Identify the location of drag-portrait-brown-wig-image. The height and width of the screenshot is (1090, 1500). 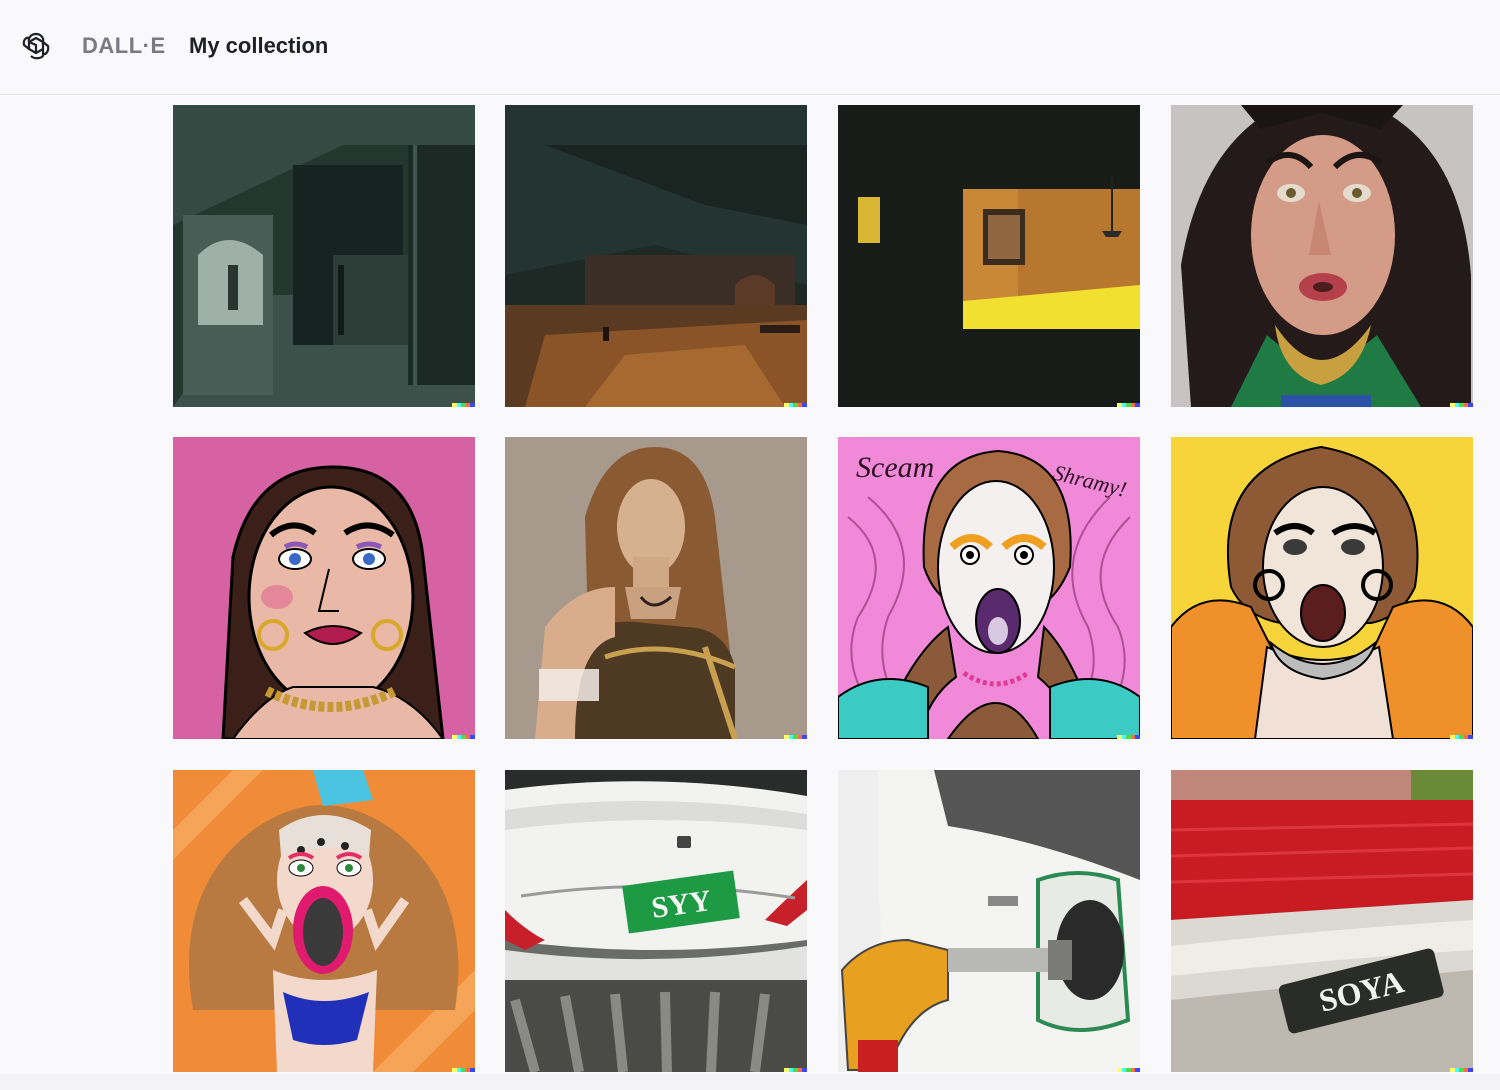
(656, 588).